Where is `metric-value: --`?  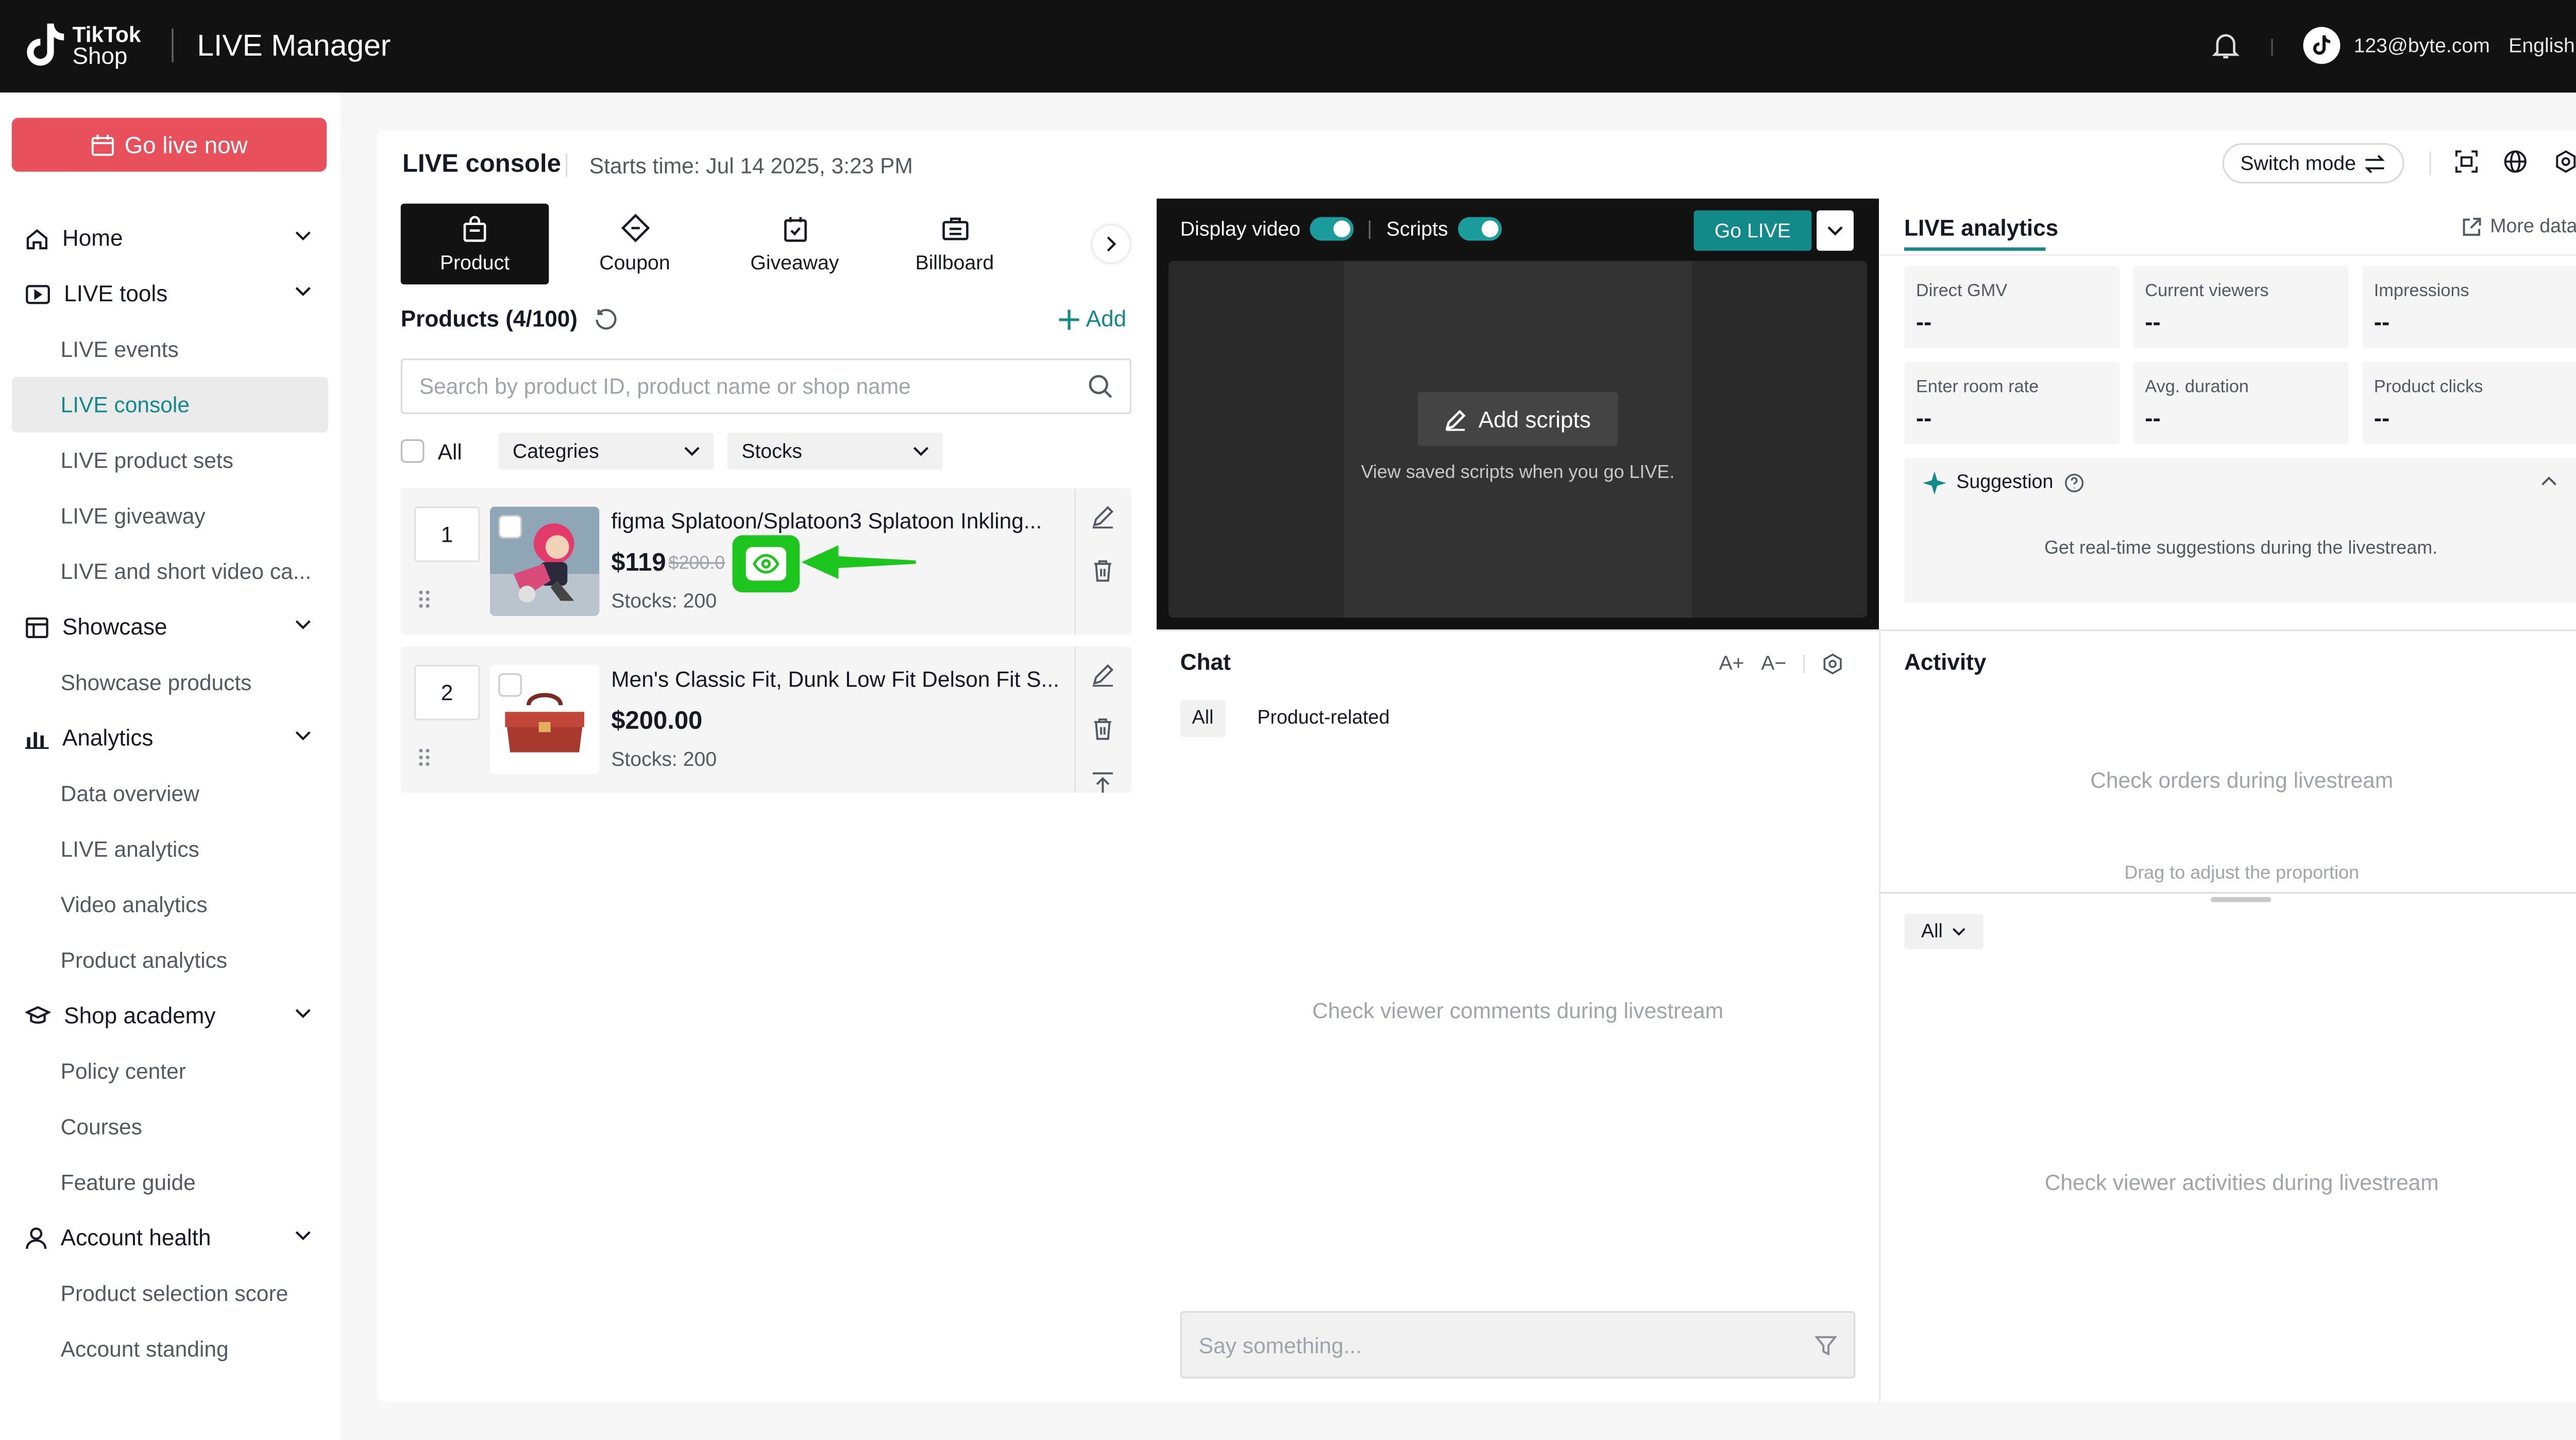
metric-value: -- is located at coordinates (2153, 417).